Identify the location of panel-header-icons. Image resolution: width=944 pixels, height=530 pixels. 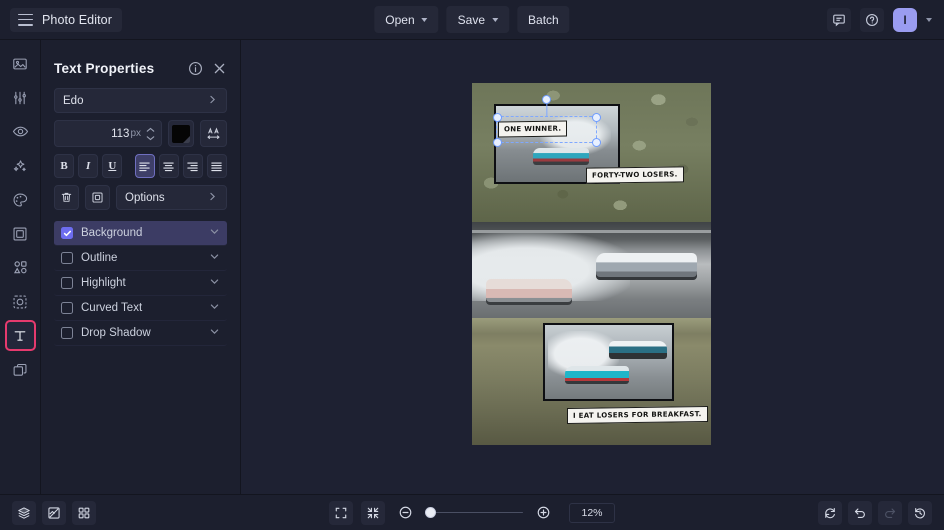
(207, 68).